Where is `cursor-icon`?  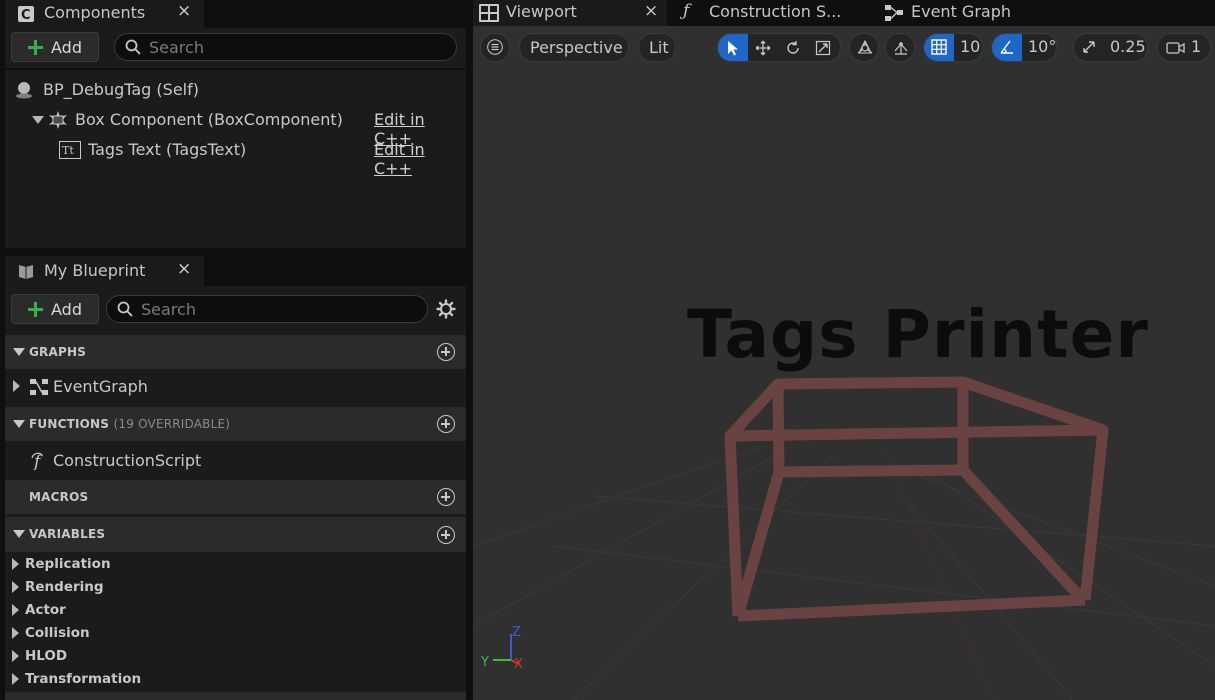 cursor-icon is located at coordinates (733, 48).